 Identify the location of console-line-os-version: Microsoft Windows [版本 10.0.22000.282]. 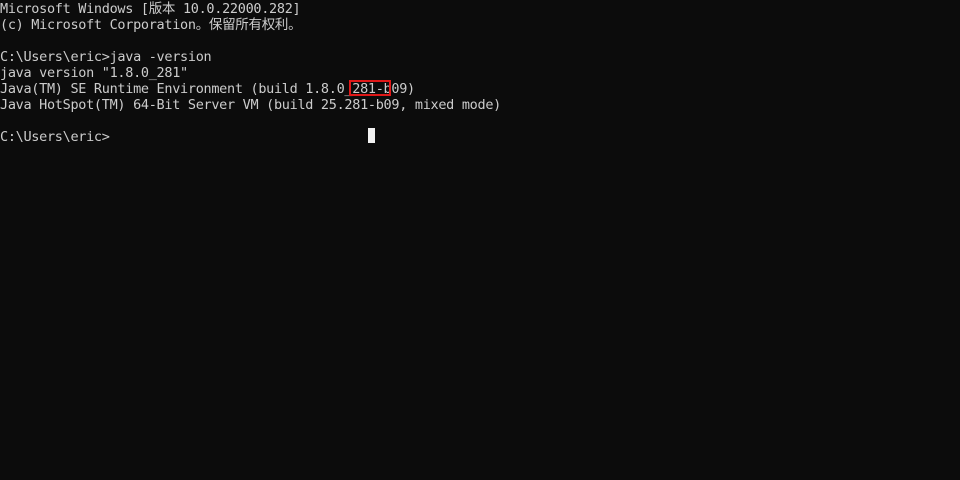
(150, 9).